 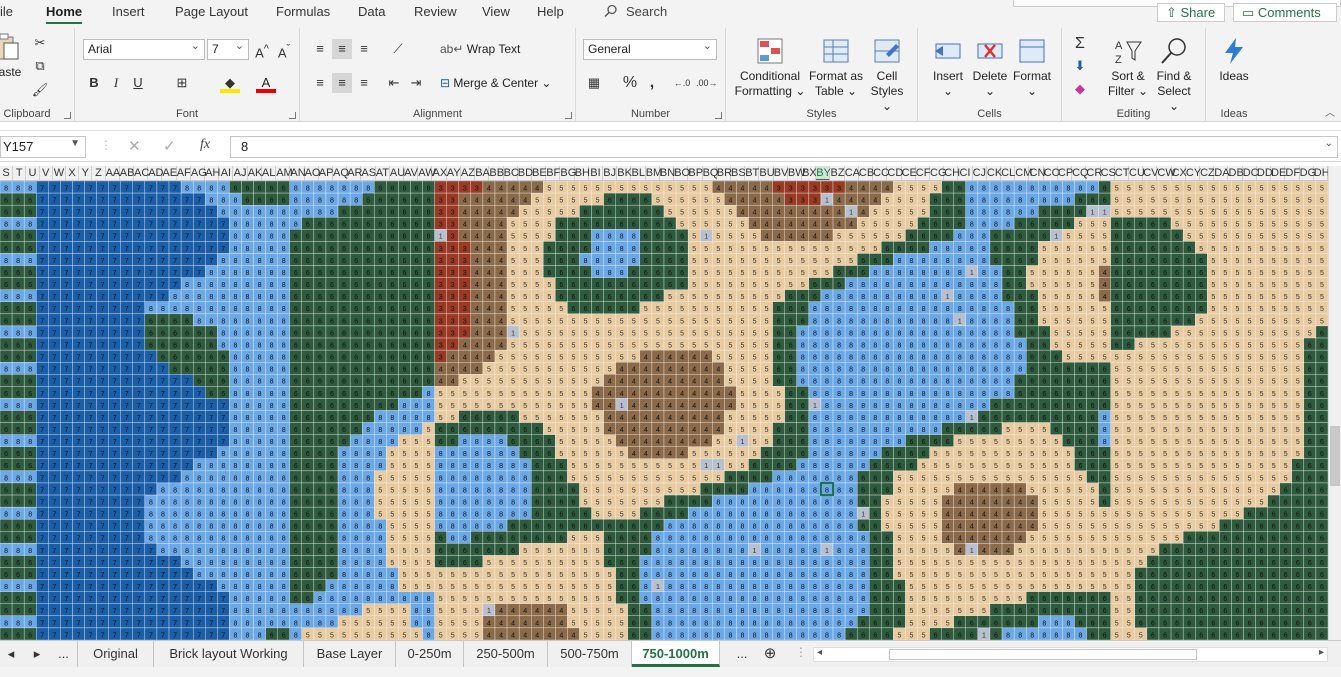 I want to click on column-header-ao: AO, so click(x=313, y=173).